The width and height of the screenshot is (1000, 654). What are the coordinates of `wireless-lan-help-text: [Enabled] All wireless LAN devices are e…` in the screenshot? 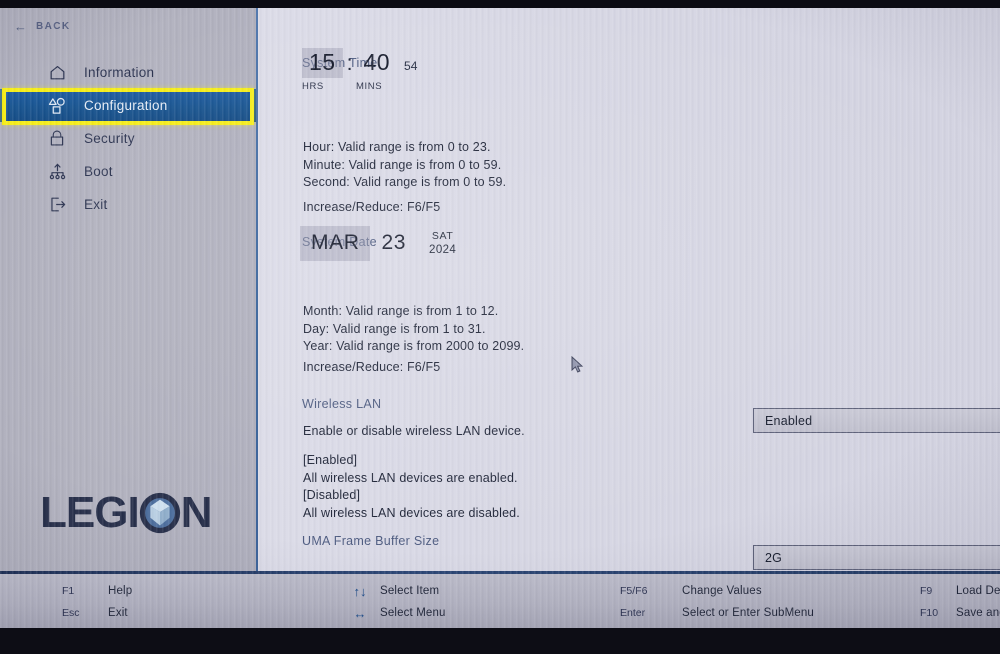 It's located at (411, 486).